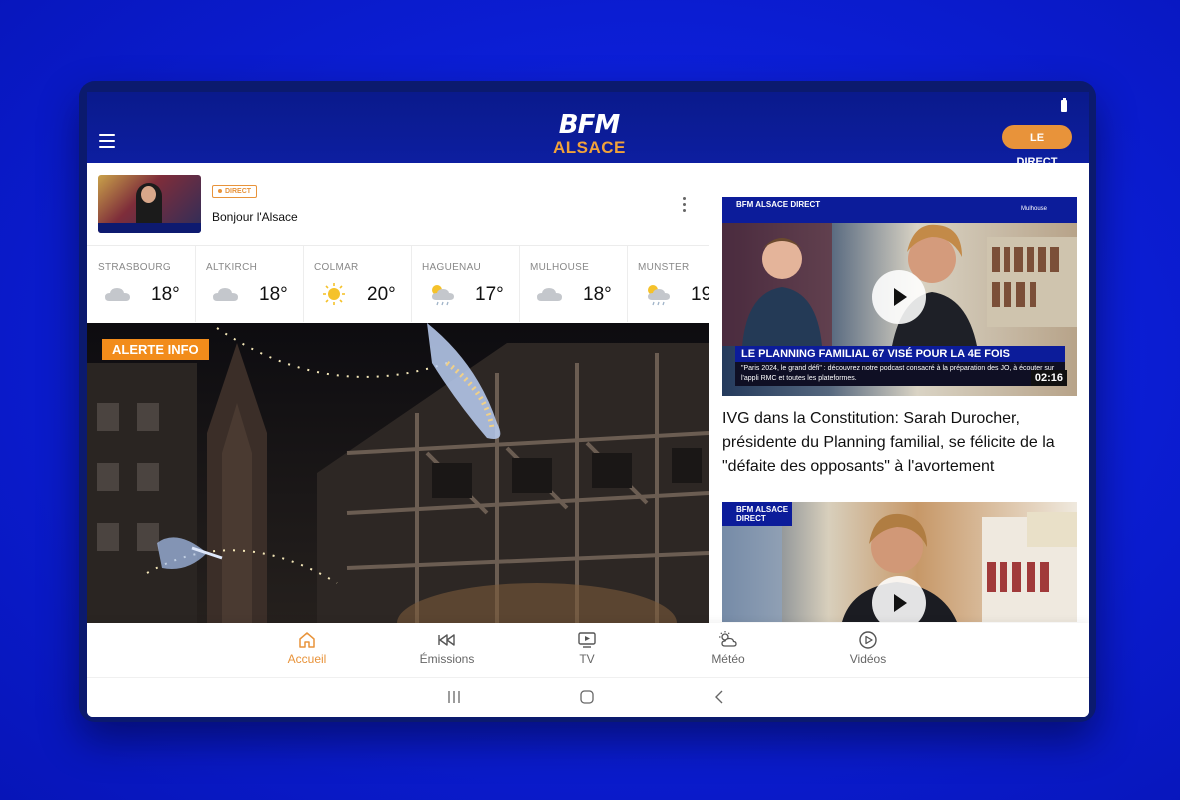 The height and width of the screenshot is (800, 1180). What do you see at coordinates (155, 349) in the screenshot?
I see `alert-info-badge: ALERTE INFO` at bounding box center [155, 349].